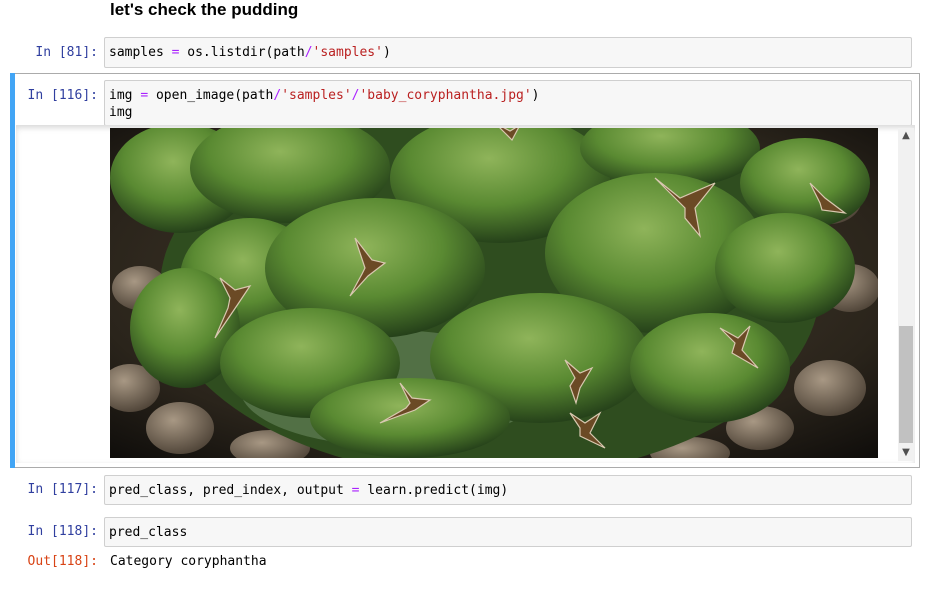  Describe the element at coordinates (508, 52) in the screenshot. I see `code-cell-81: samples = os.listdir(path/'samples')` at that location.